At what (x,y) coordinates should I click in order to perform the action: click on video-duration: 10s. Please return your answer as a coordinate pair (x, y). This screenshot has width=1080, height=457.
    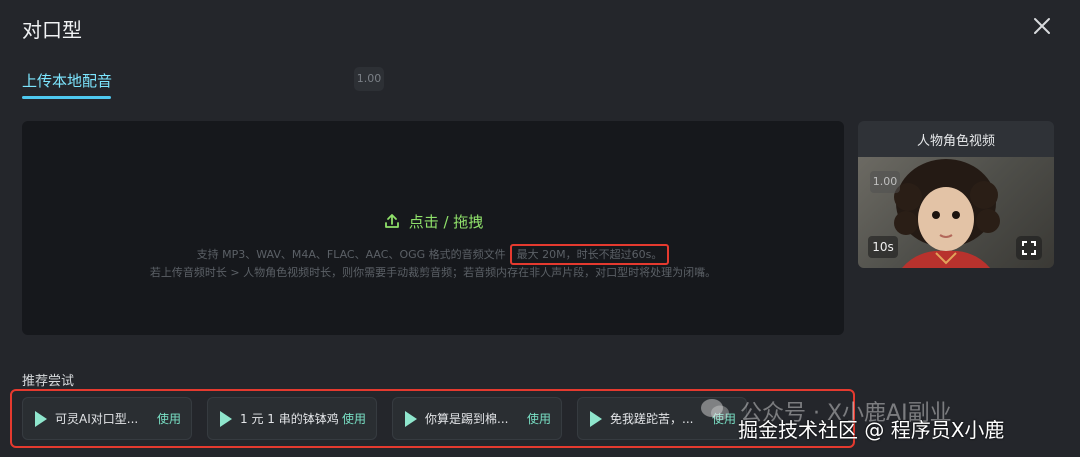
    Looking at the image, I should click on (883, 247).